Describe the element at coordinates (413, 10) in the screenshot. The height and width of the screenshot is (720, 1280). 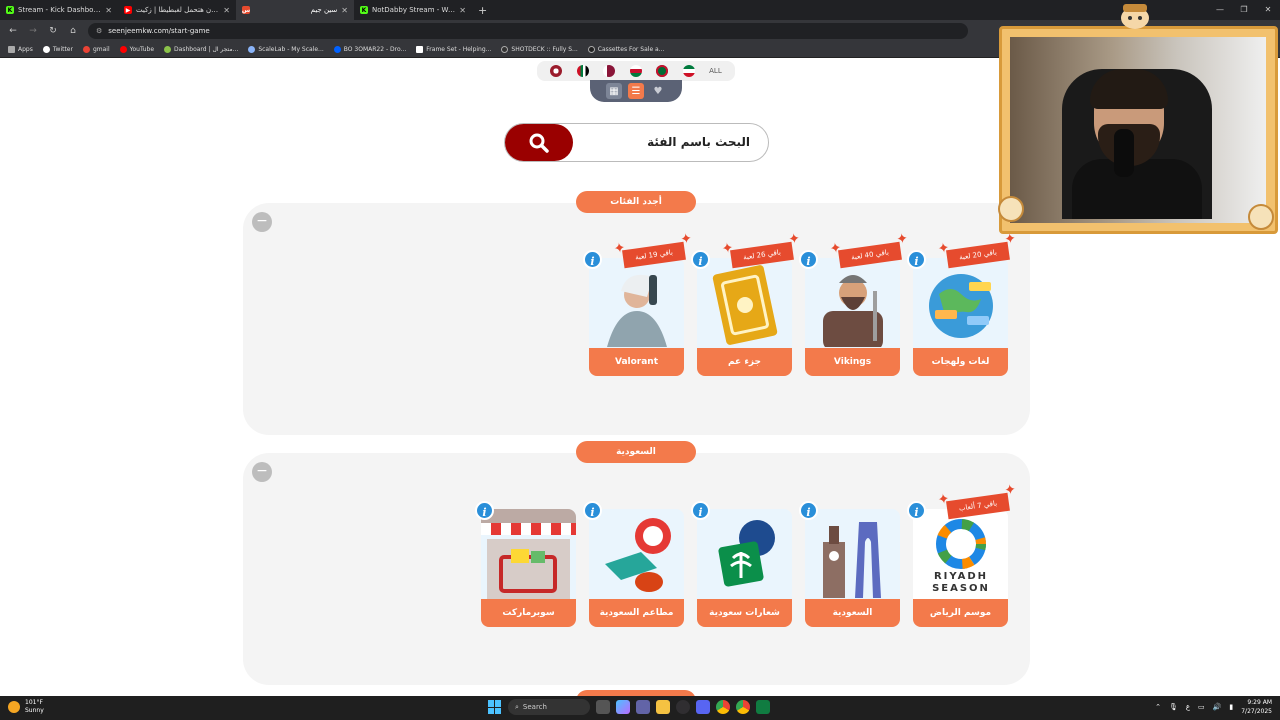
I see `tab-notdabby: K NotDabby Stream - Watch Live ✕` at that location.